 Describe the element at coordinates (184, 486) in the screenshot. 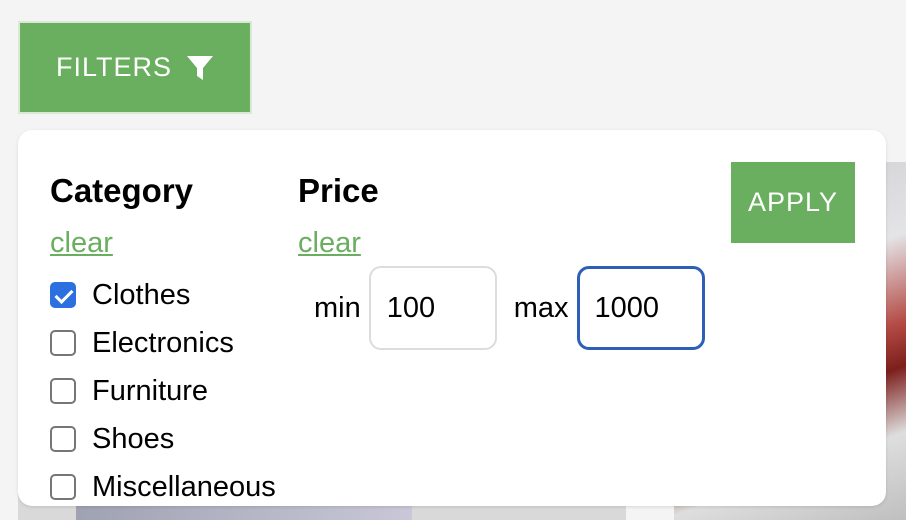

I see `category-item-label: Miscellaneous` at that location.